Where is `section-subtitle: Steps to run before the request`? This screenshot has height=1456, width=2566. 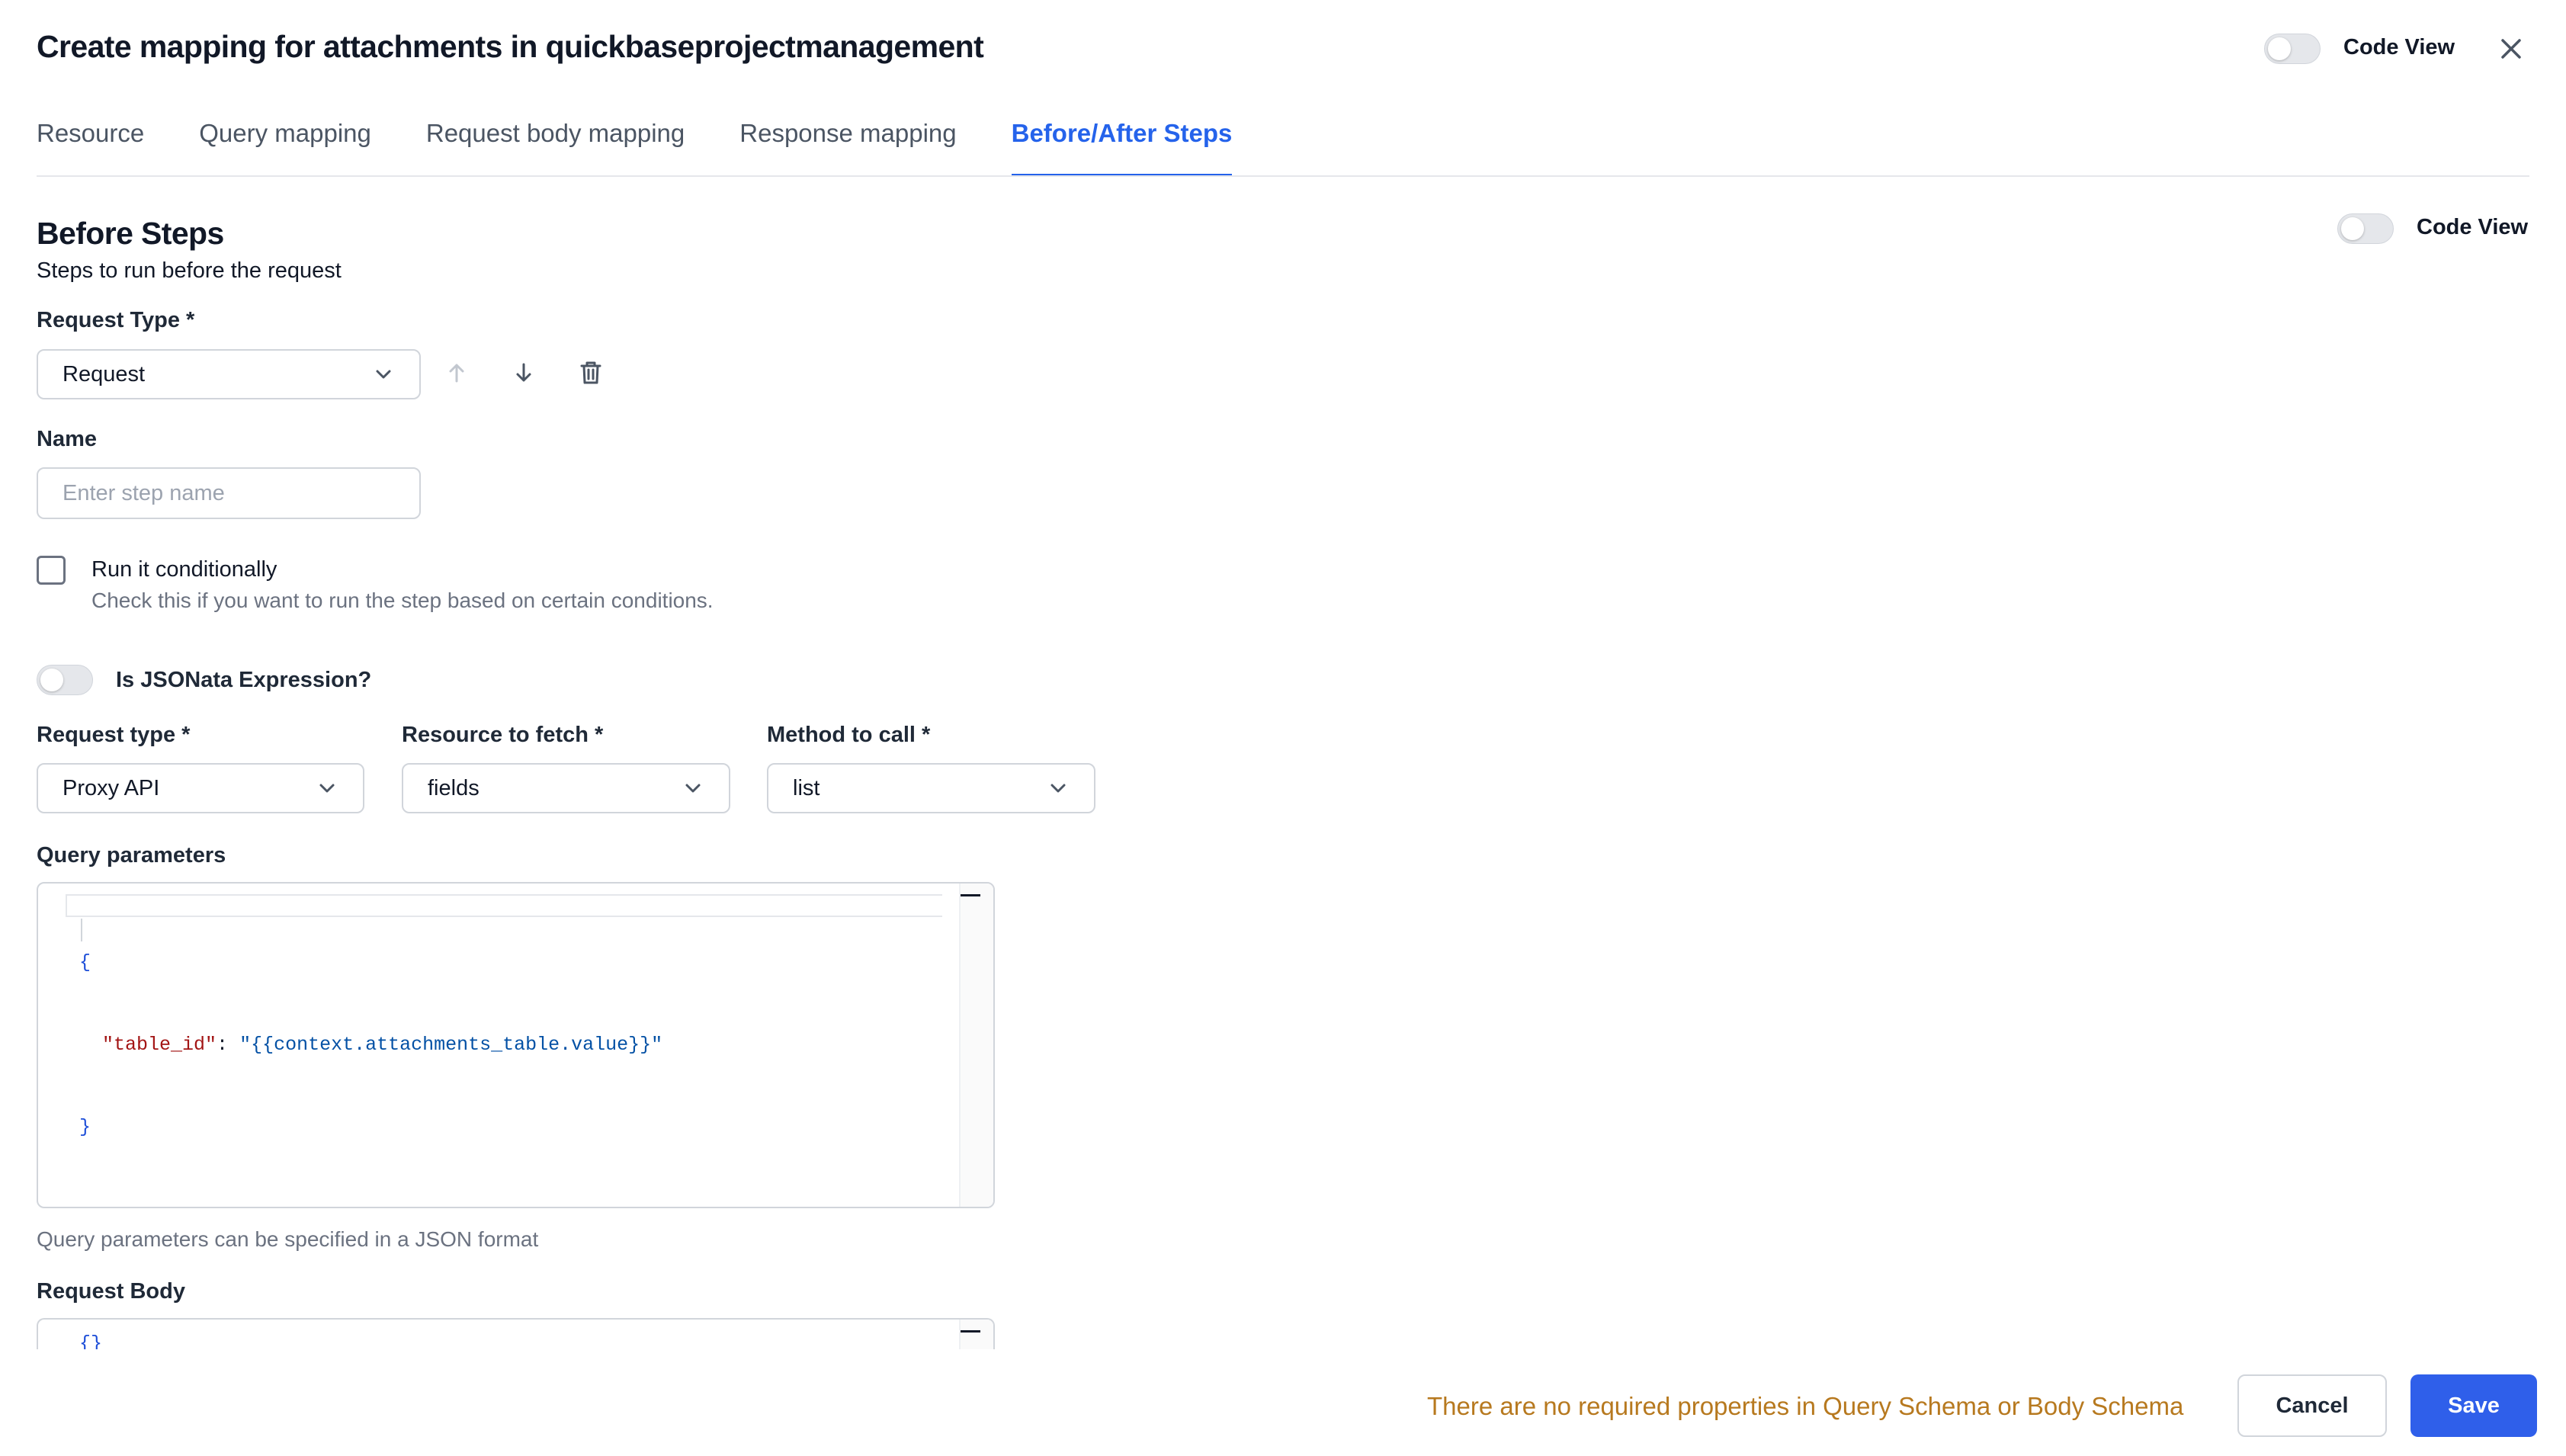
section-subtitle: Steps to run before the request is located at coordinates (190, 270).